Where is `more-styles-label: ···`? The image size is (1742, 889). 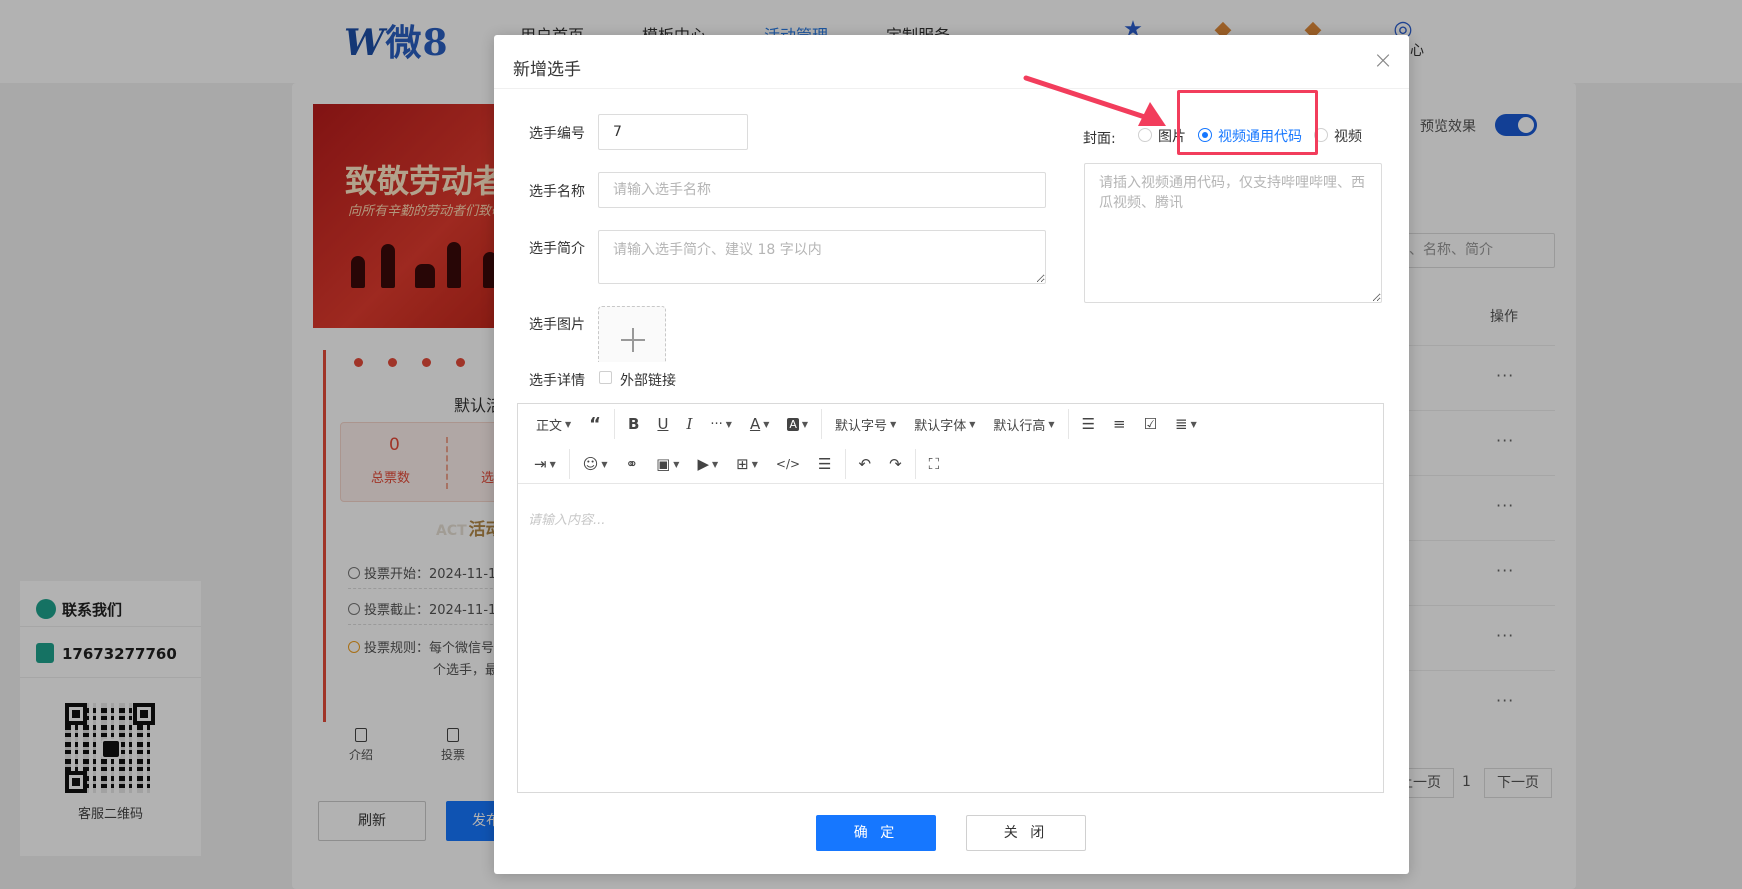
more-styles-label: ··· is located at coordinates (716, 424).